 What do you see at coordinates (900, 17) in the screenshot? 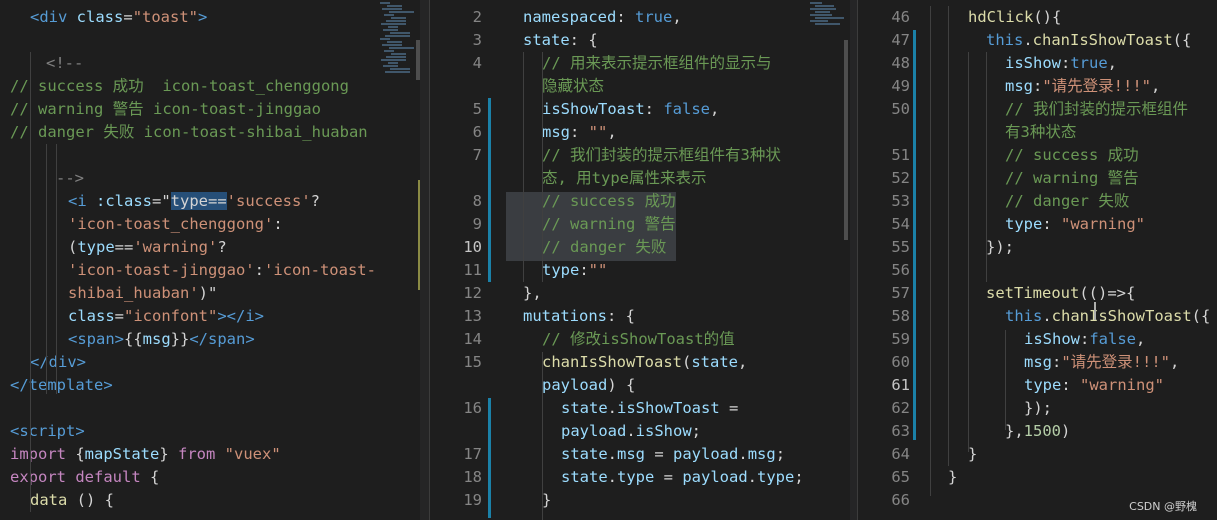
I see `line-number: 46` at bounding box center [900, 17].